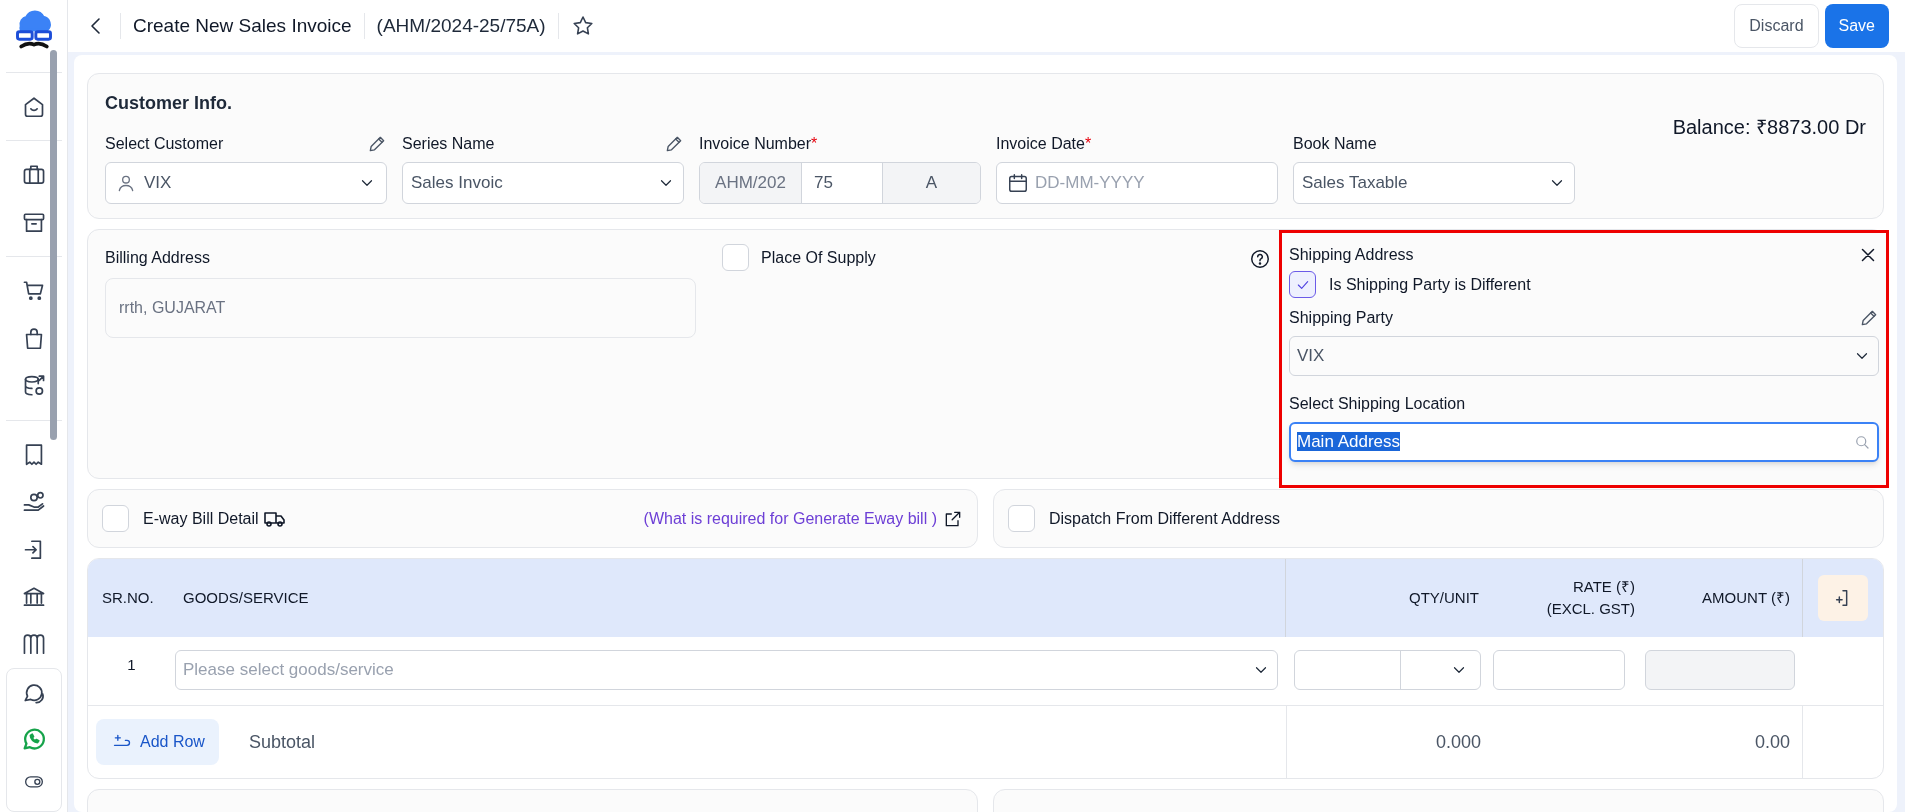 The height and width of the screenshot is (812, 1905). Describe the element at coordinates (281, 742) in the screenshot. I see `subtotal-label: Subtotal` at that location.